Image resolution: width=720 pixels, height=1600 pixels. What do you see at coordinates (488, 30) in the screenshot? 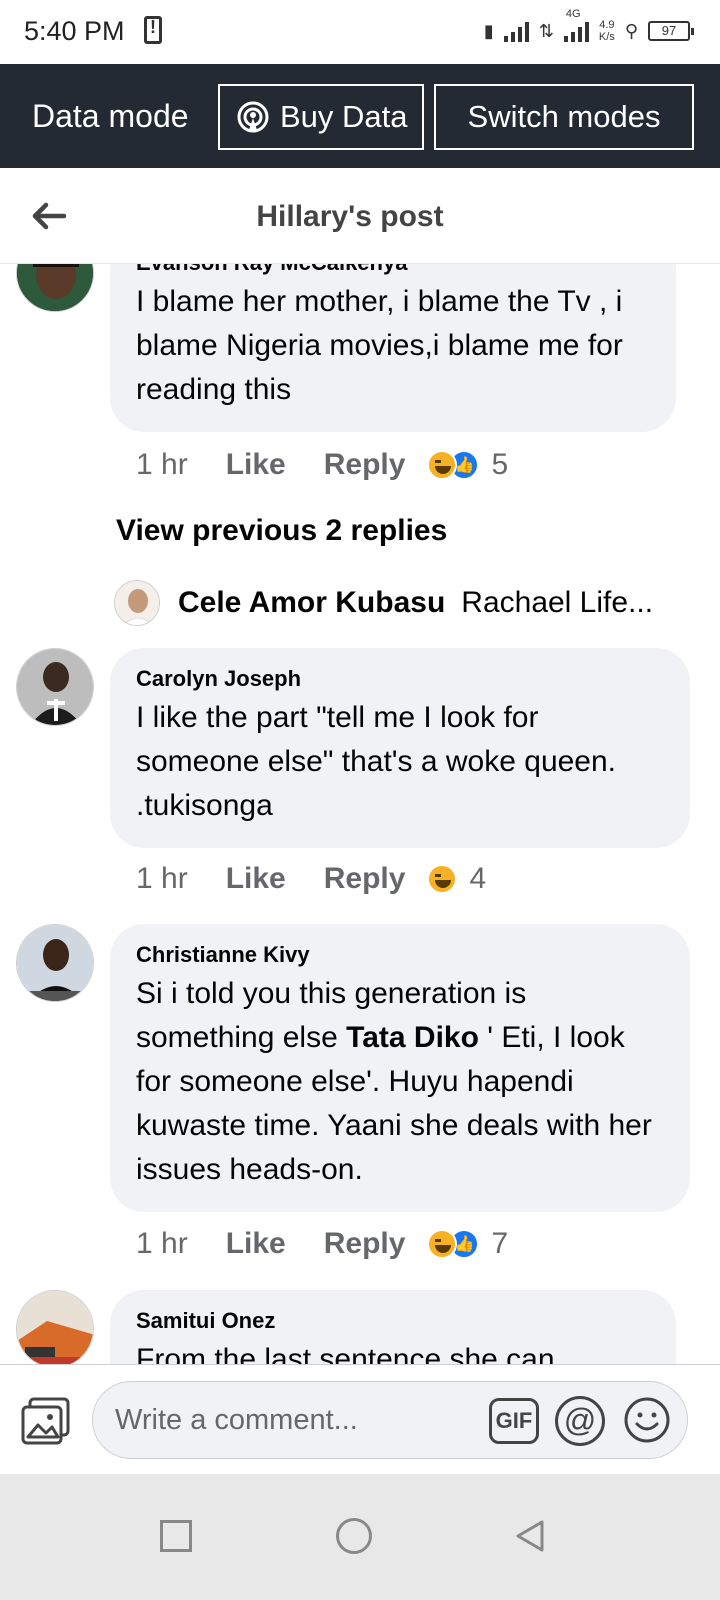
I see `vibrate-icon: ▮` at bounding box center [488, 30].